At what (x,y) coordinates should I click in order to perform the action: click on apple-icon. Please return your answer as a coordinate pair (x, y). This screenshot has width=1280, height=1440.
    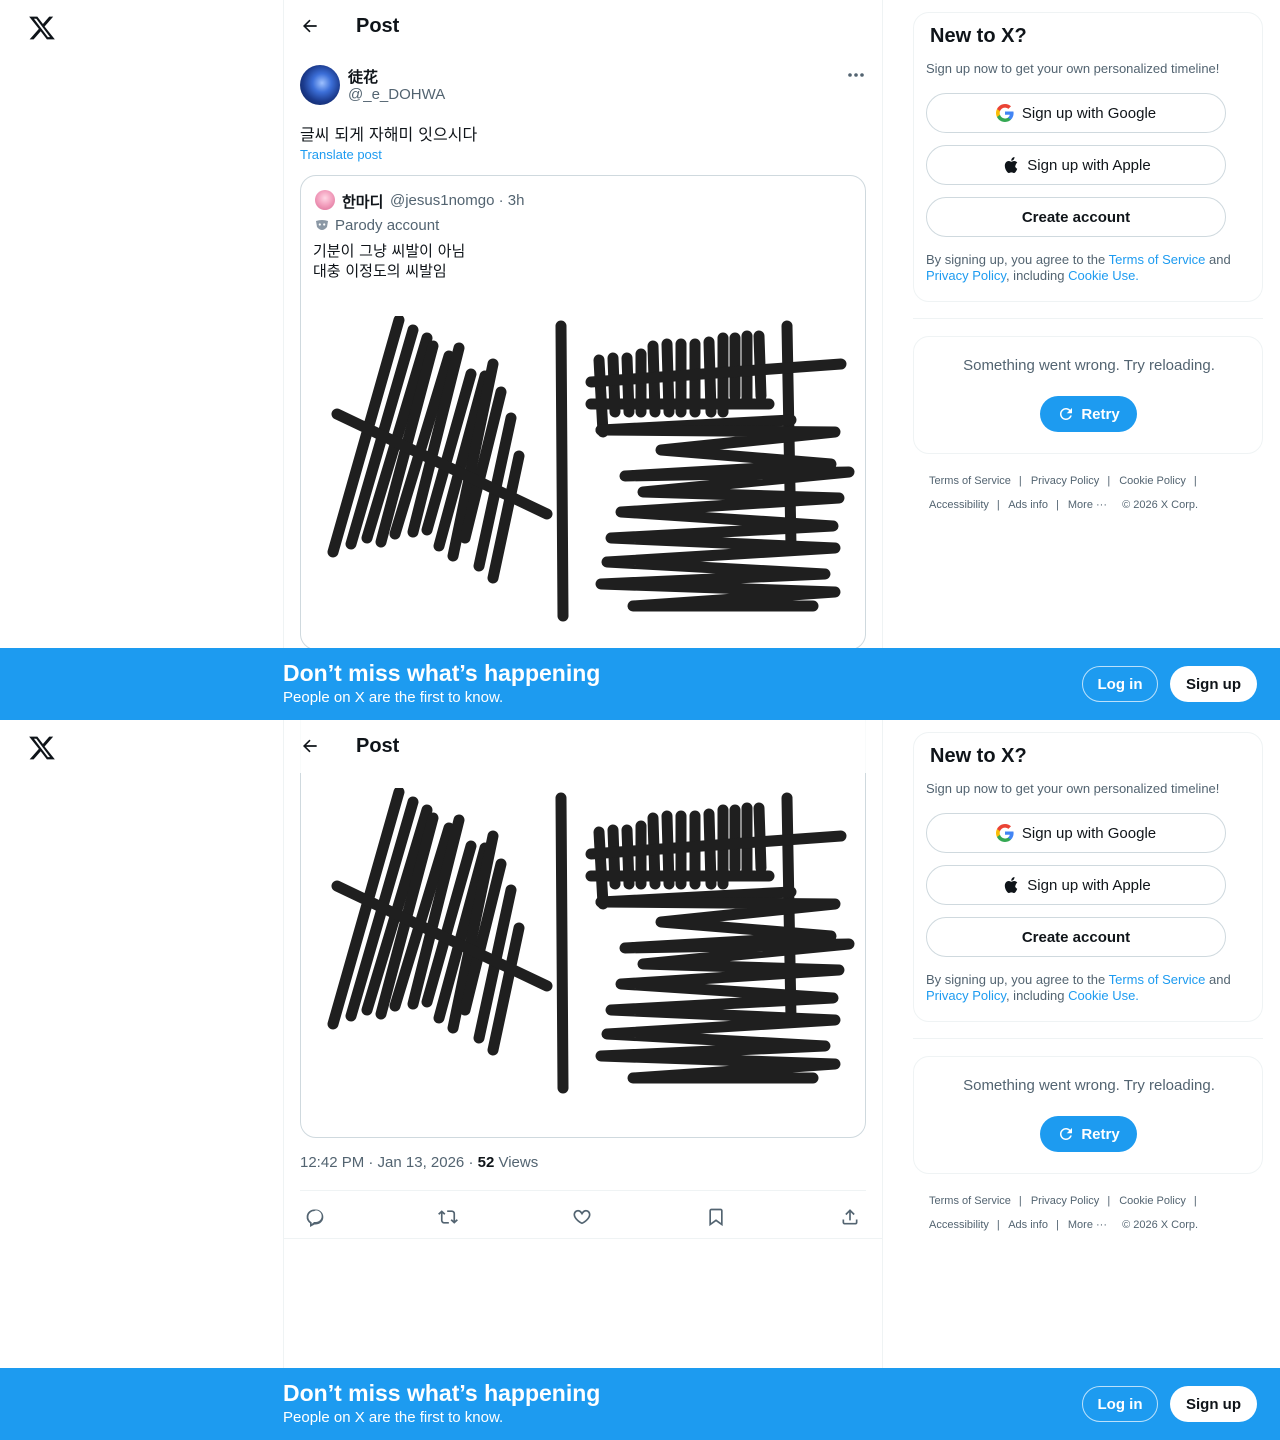
    Looking at the image, I should click on (1011, 885).